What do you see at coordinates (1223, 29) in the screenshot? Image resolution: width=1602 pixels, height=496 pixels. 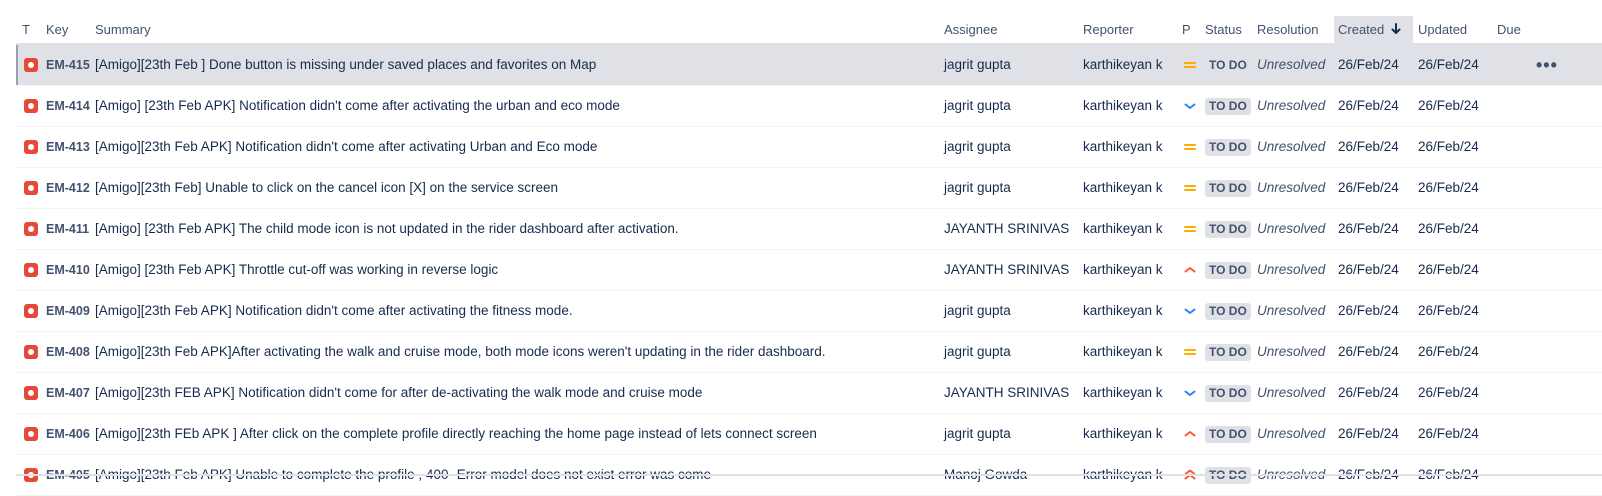 I see `column-header-status: Status` at bounding box center [1223, 29].